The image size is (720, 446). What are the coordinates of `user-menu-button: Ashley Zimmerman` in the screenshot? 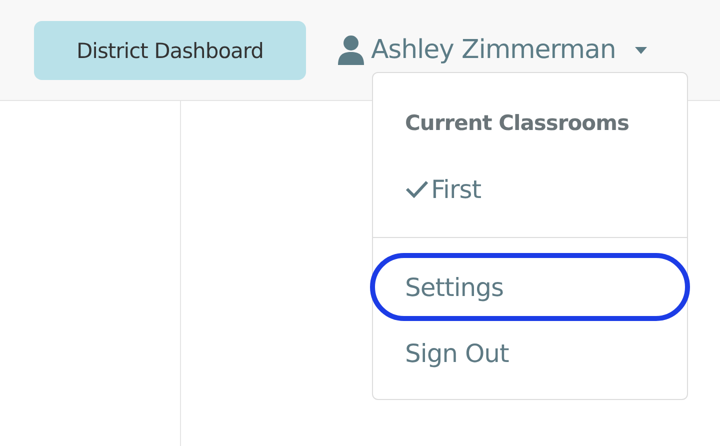 It's located at (476, 50).